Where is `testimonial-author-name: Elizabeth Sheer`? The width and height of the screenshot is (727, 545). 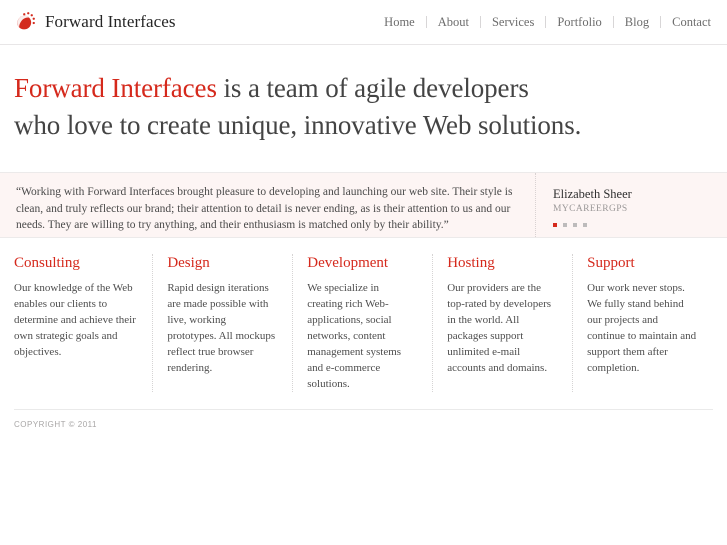
testimonial-author-name: Elizabeth Sheer is located at coordinates (592, 194).